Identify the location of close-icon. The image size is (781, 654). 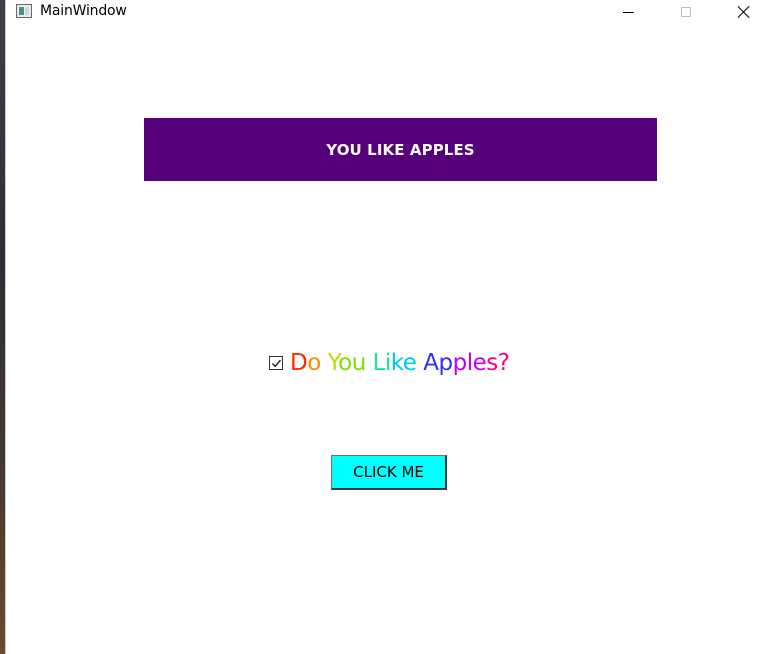
(744, 12).